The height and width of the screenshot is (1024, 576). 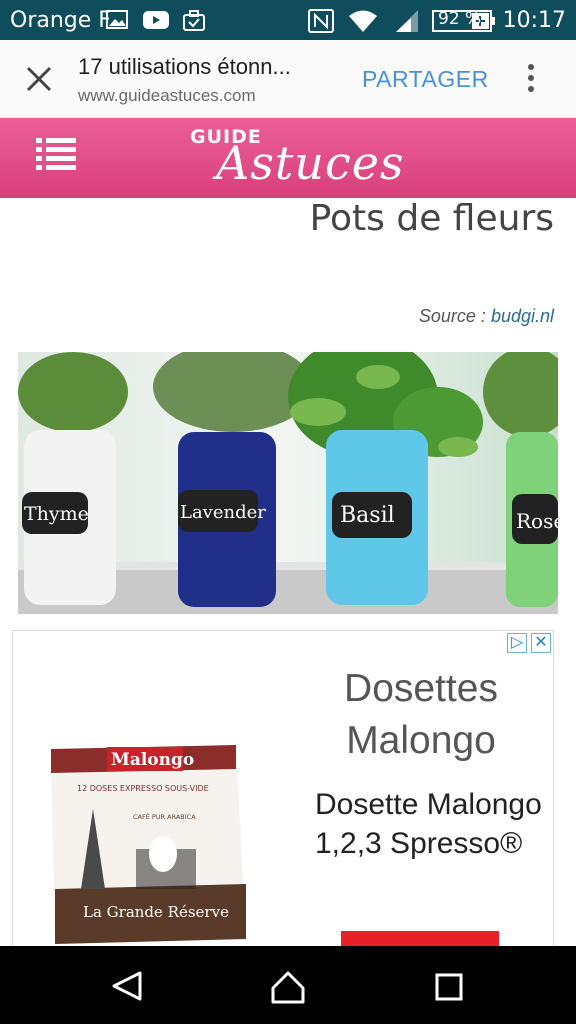 I want to click on photo-label-rose: Rose, so click(x=537, y=521).